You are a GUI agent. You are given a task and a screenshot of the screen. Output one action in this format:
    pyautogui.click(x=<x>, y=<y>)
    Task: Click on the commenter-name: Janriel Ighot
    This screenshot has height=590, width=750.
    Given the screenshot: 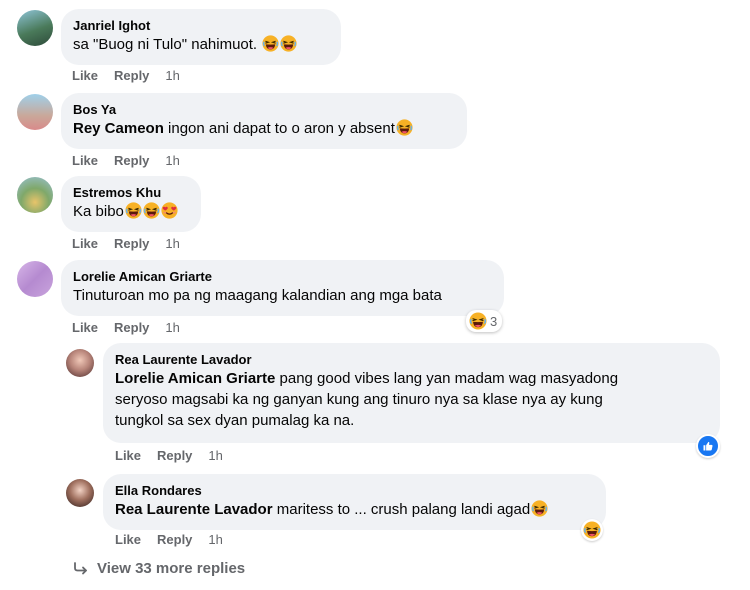 What is the action you would take?
    pyautogui.click(x=201, y=25)
    